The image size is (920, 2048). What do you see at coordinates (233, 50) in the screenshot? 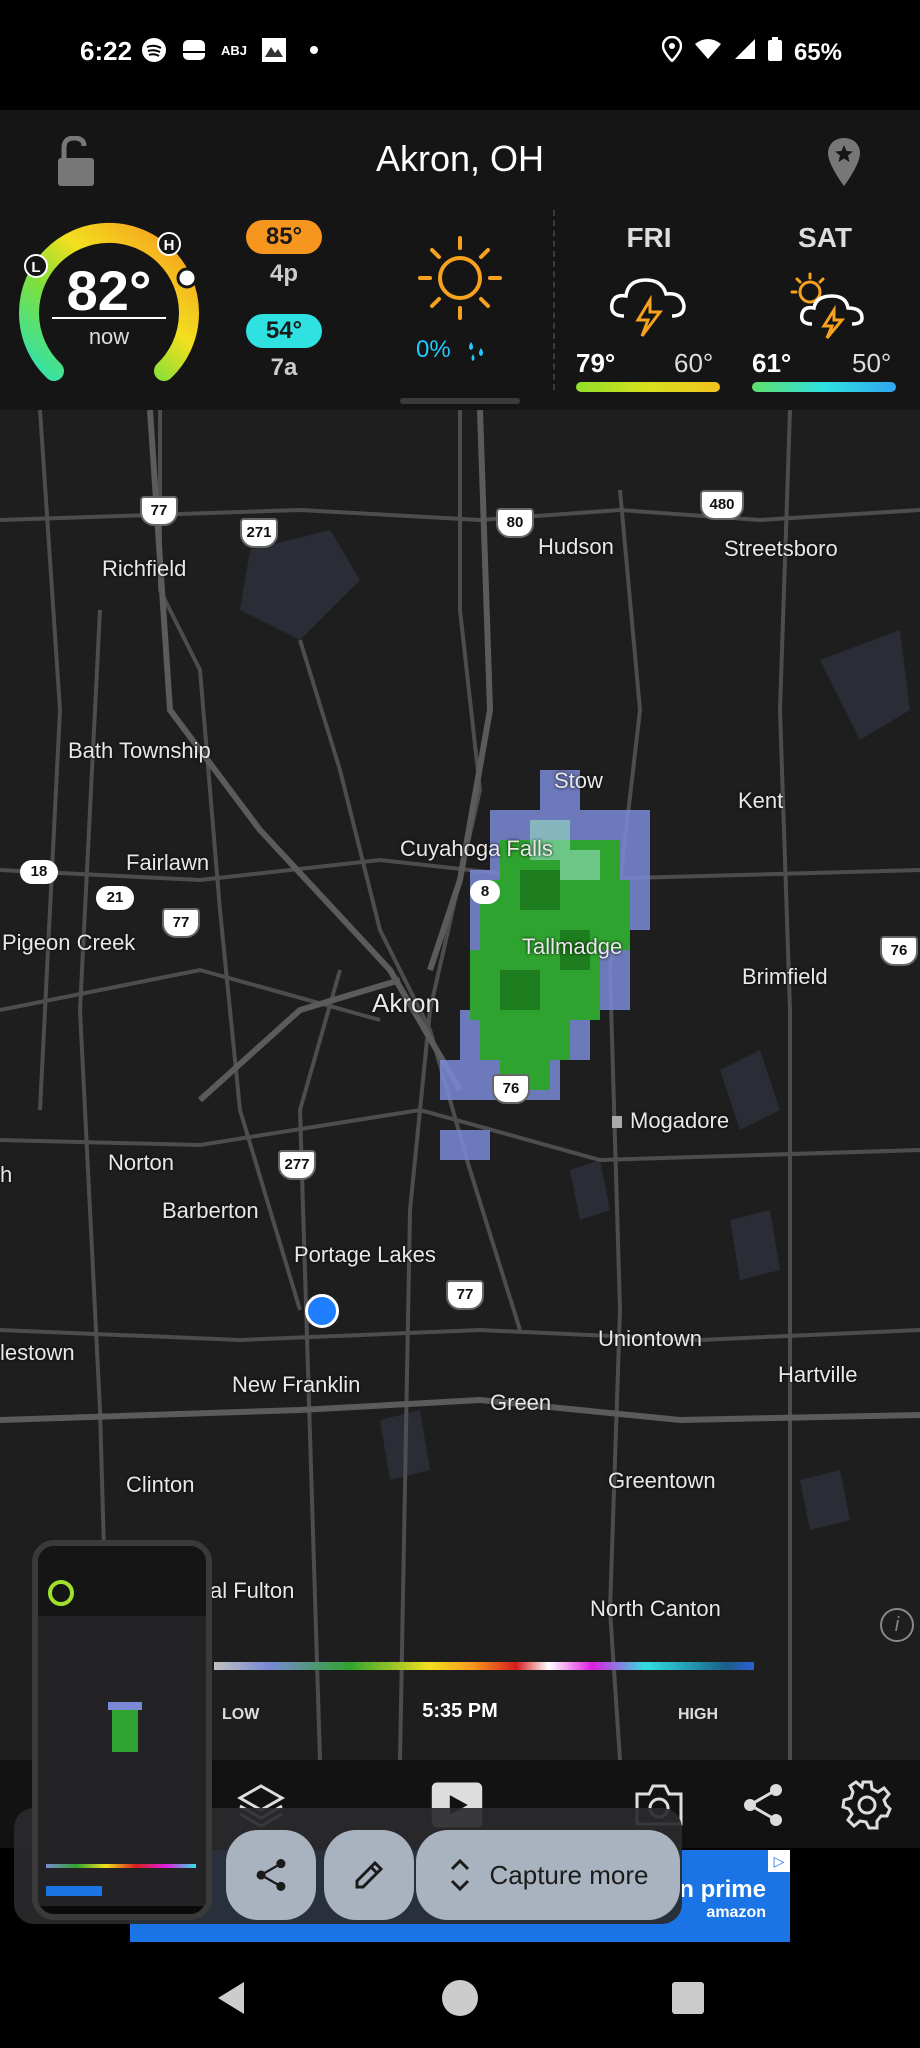
I see `abj-icon: ABJ` at bounding box center [233, 50].